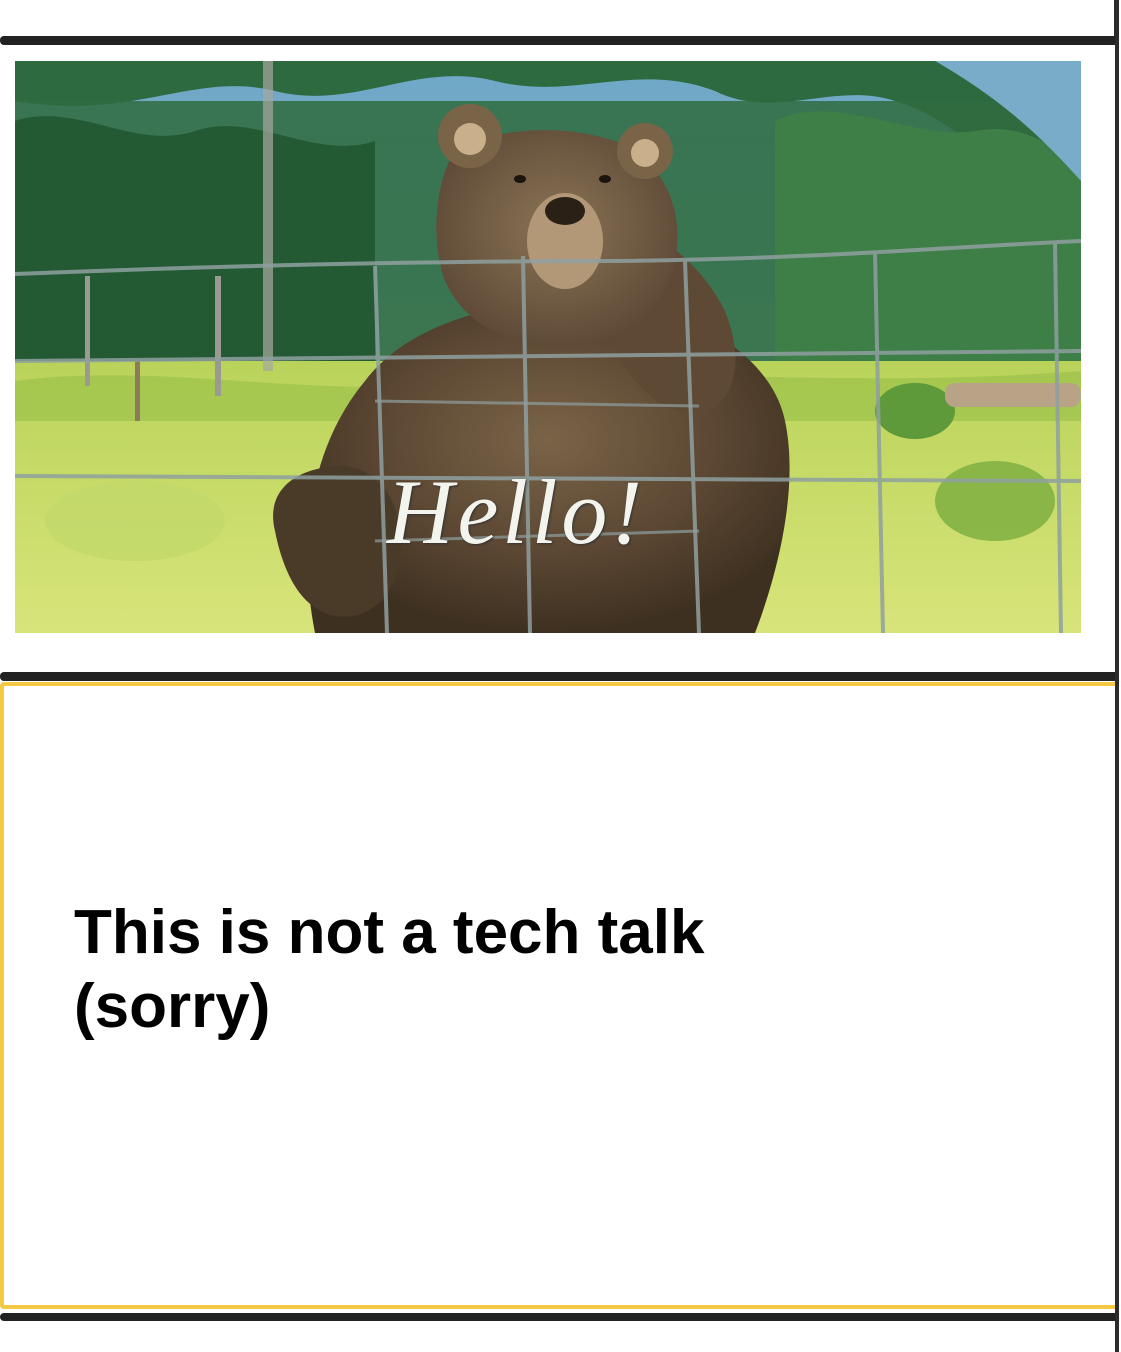  What do you see at coordinates (524, 970) in the screenshot?
I see `slide-title: This is not a tech talk (sorry)` at bounding box center [524, 970].